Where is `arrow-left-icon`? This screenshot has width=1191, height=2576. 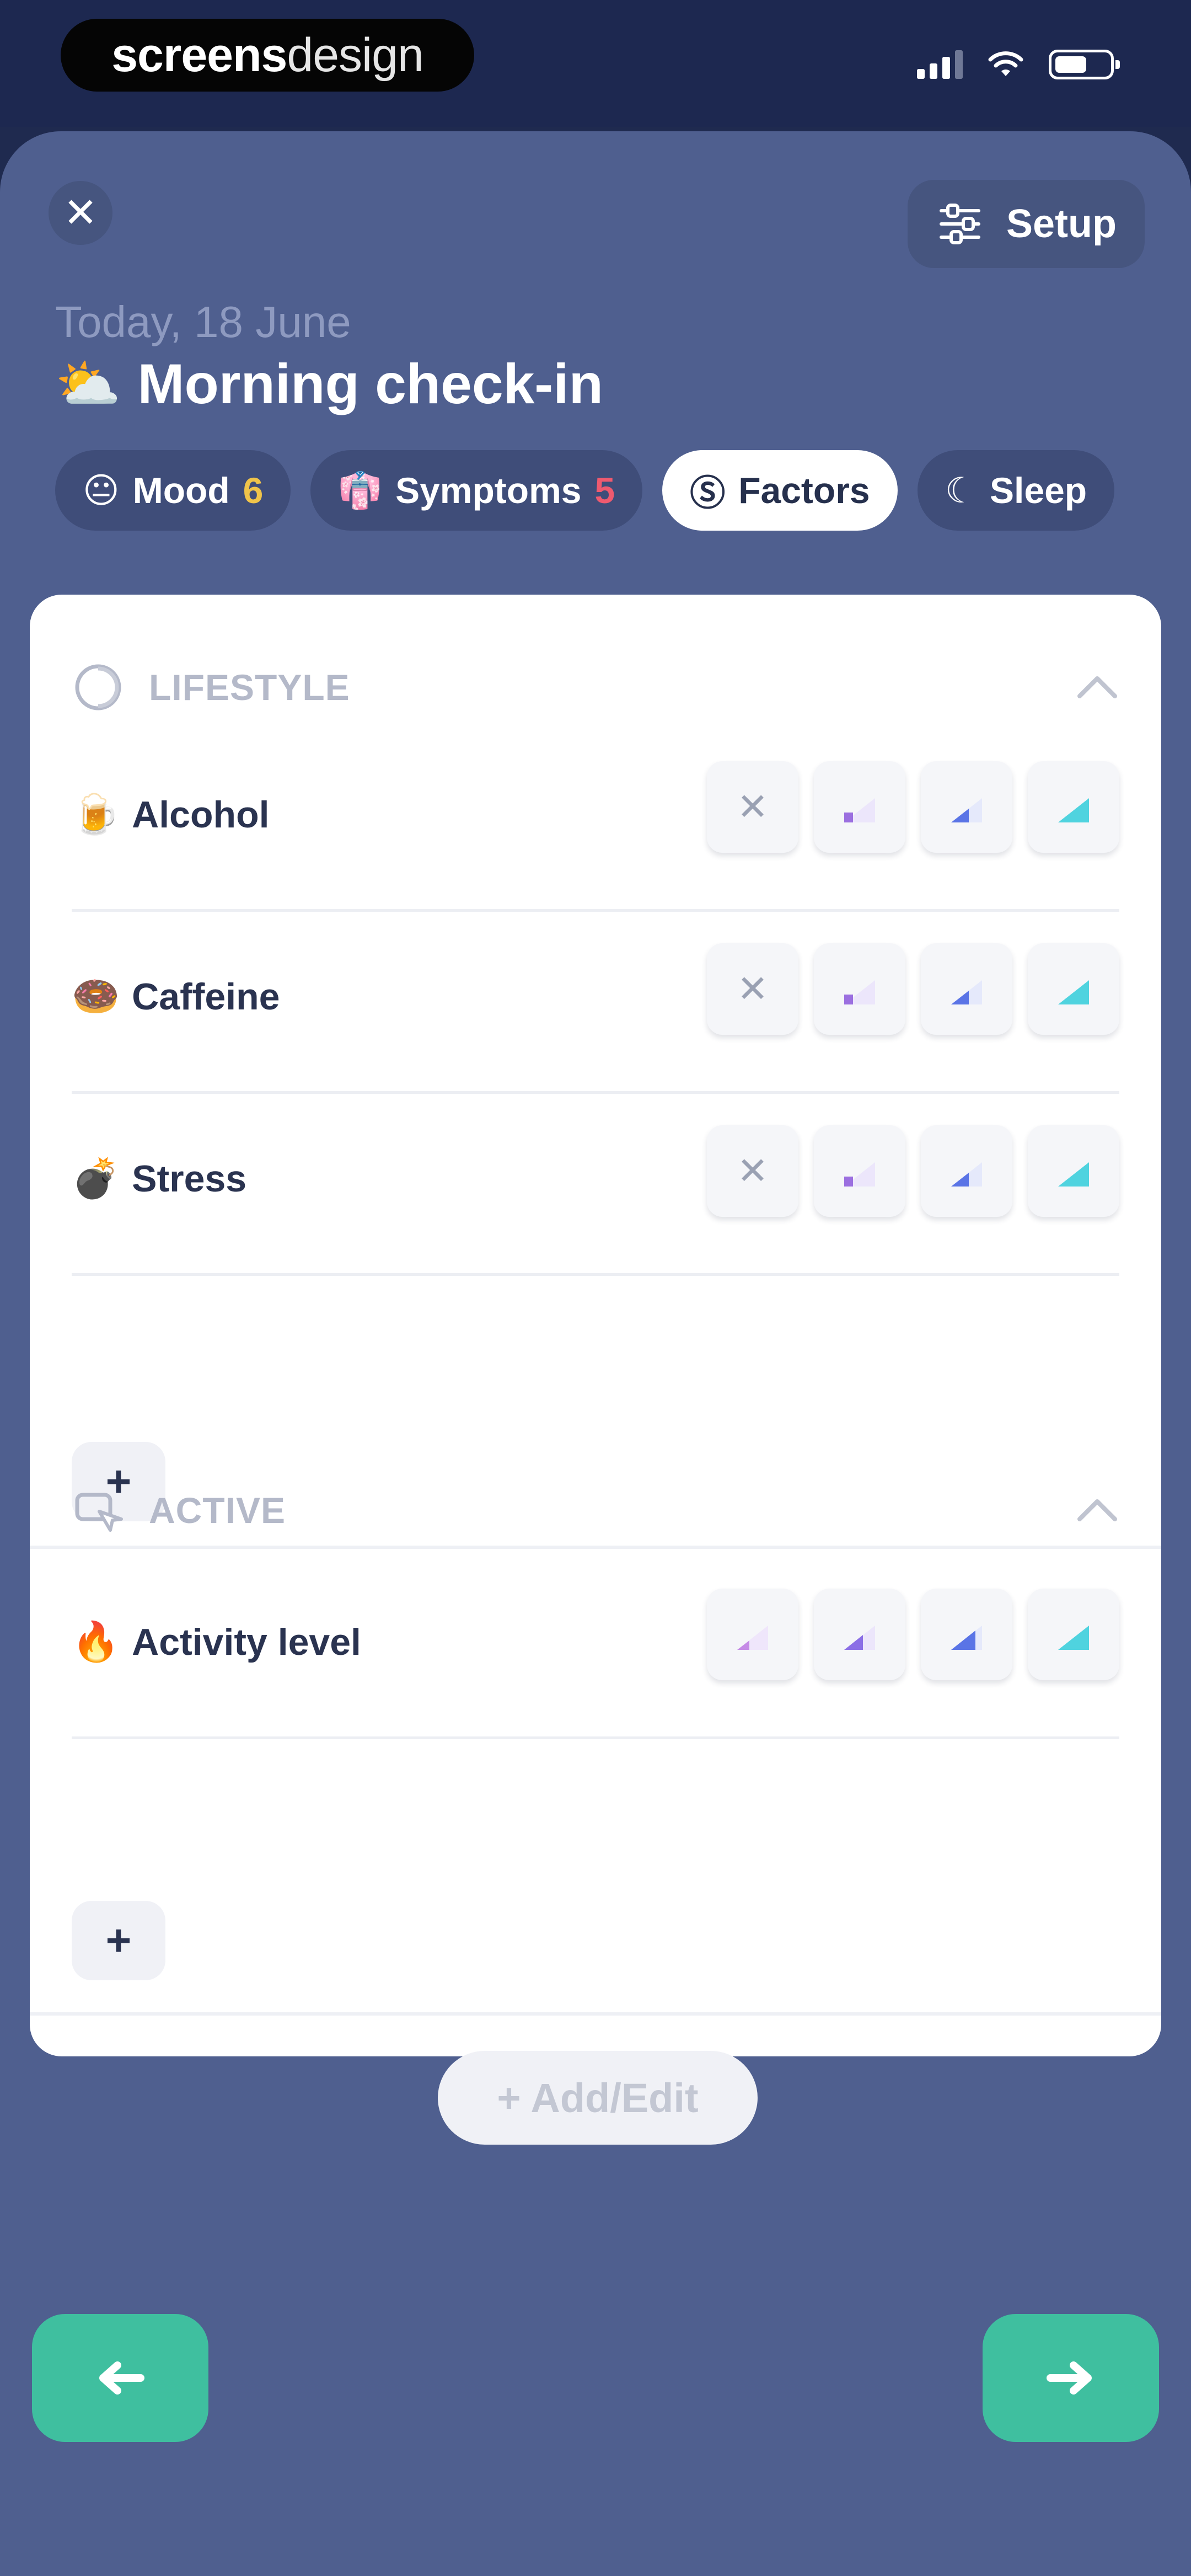
arrow-left-icon is located at coordinates (121, 2378).